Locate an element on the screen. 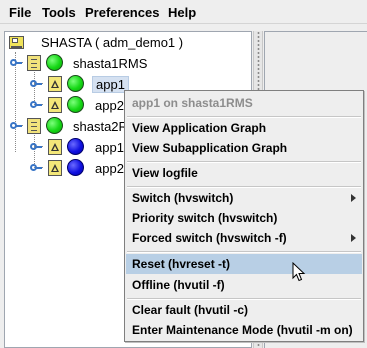 The image size is (367, 348). menu-item-reset: Reset (hvreset -t) is located at coordinates (244, 264).